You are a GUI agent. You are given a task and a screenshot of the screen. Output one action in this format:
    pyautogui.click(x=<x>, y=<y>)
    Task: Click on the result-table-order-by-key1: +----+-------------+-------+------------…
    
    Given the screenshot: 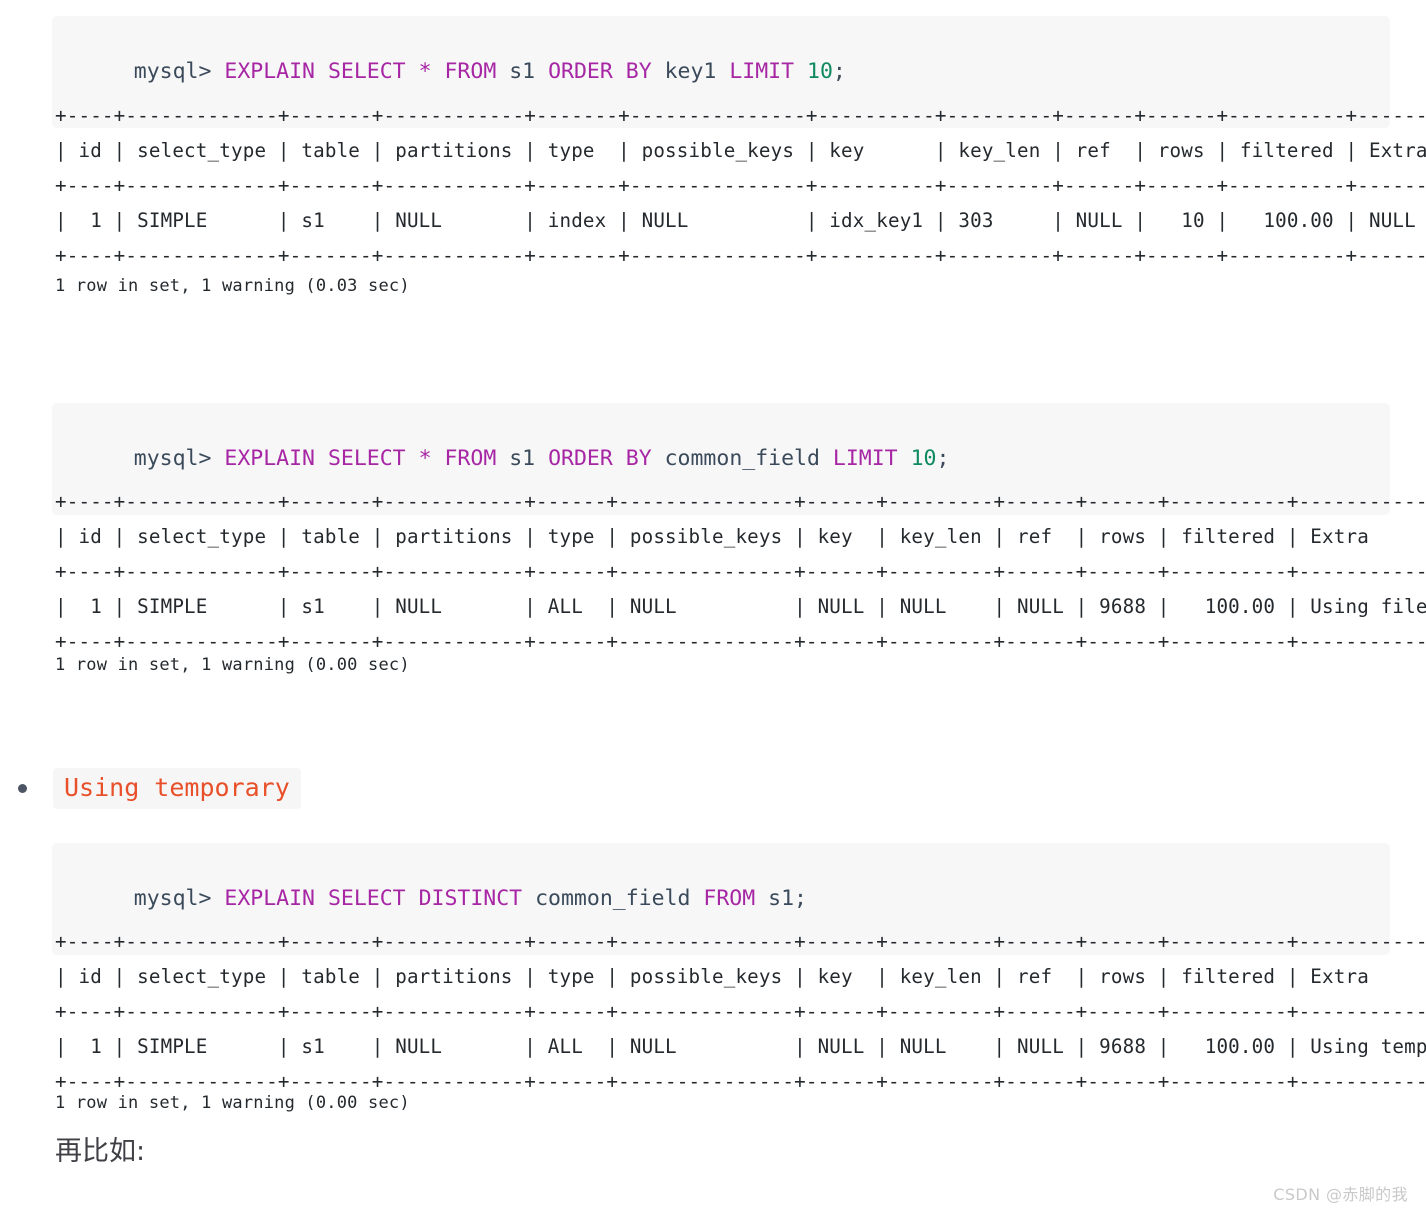 What is the action you would take?
    pyautogui.click(x=740, y=185)
    